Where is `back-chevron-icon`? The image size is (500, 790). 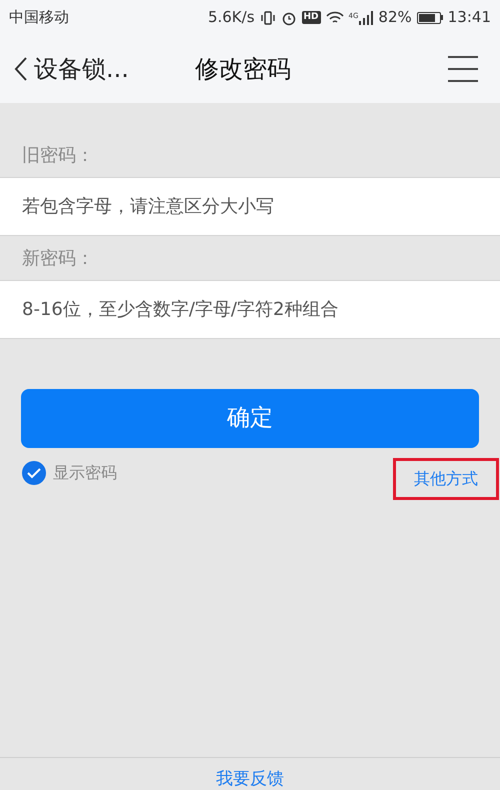 back-chevron-icon is located at coordinates (21, 69).